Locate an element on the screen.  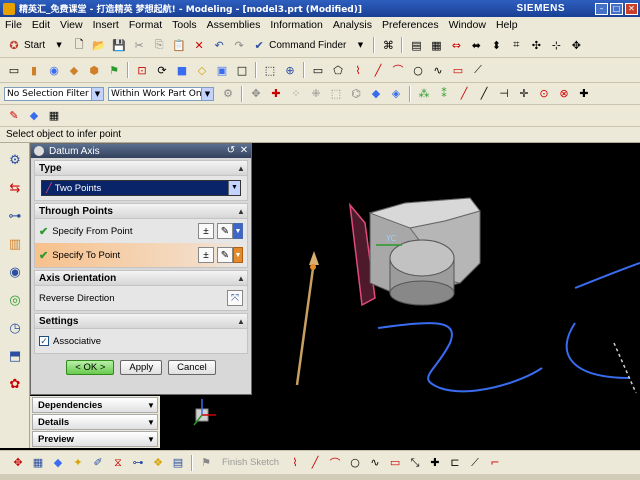
system-materials-icon: ⬒ is located at coordinates (15, 356).